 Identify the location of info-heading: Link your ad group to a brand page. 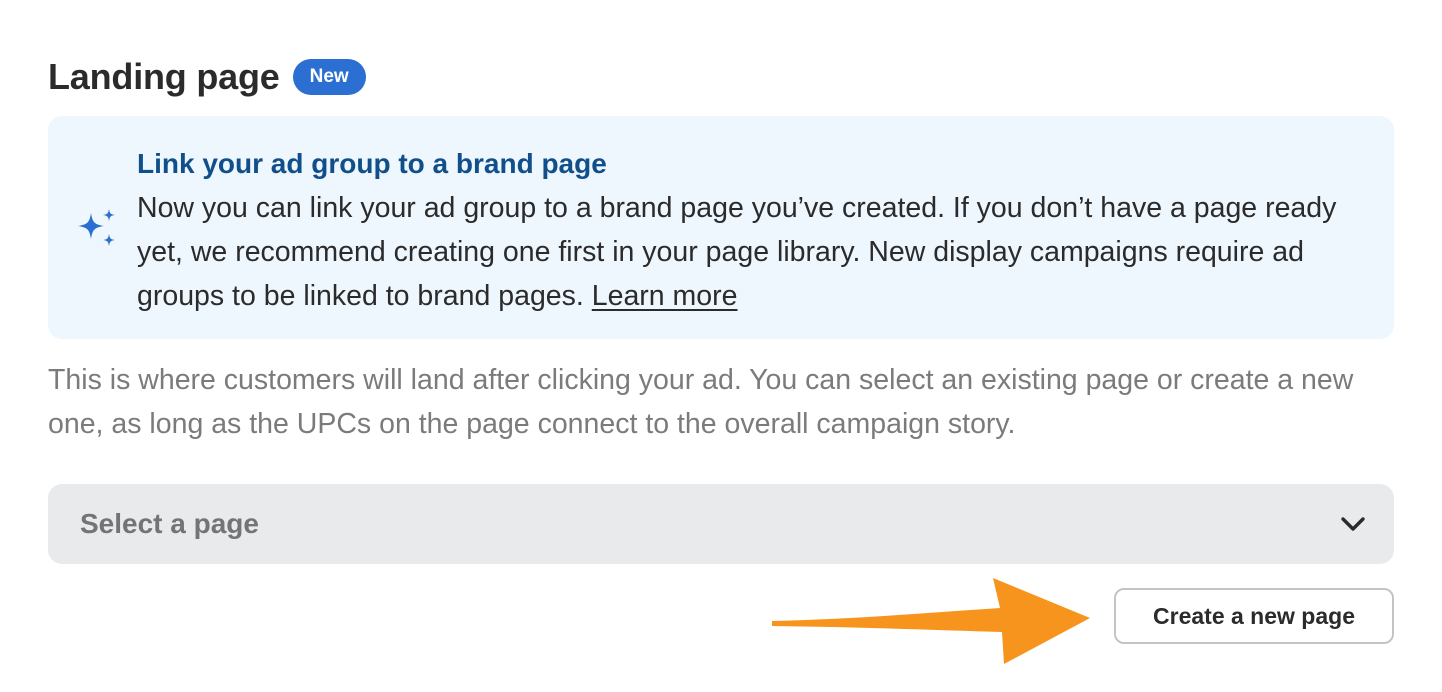
(372, 163).